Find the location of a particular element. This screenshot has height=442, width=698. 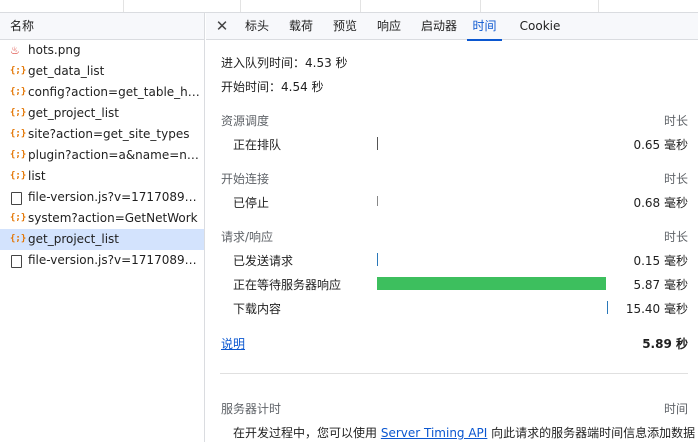

tab-response: 响应 is located at coordinates (389, 26).